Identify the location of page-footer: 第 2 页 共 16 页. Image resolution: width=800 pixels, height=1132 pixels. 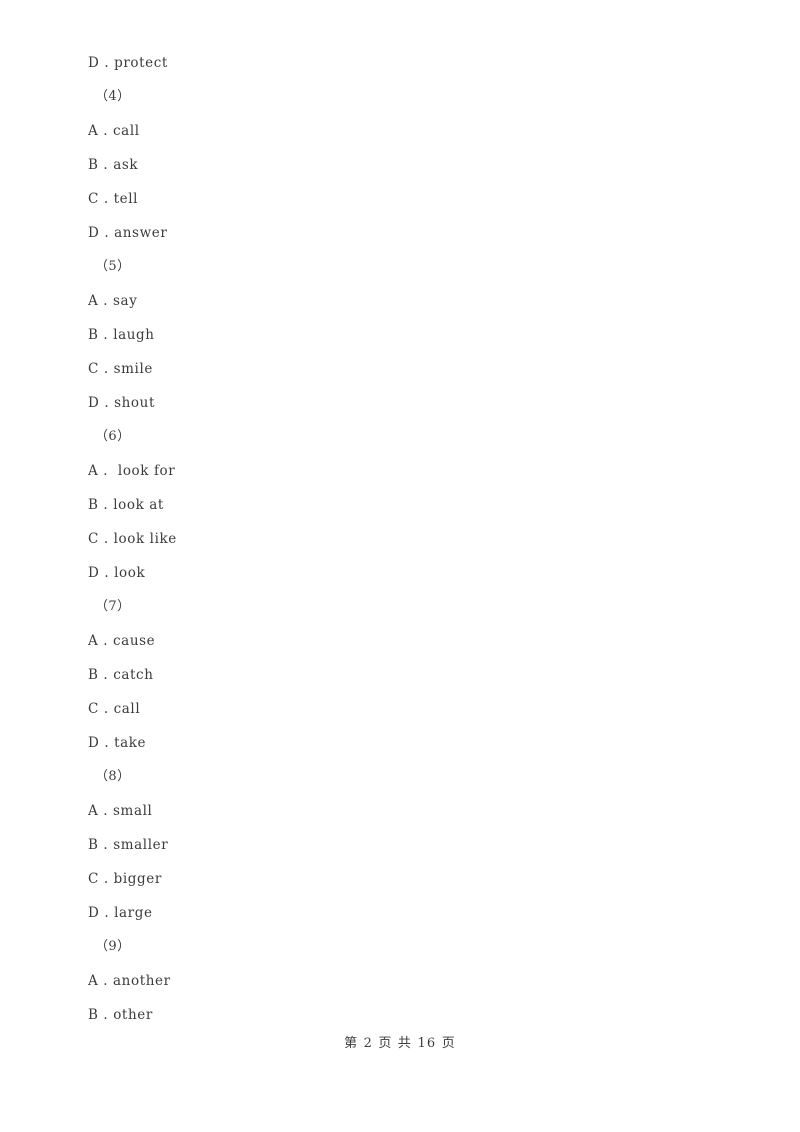
(400, 1043).